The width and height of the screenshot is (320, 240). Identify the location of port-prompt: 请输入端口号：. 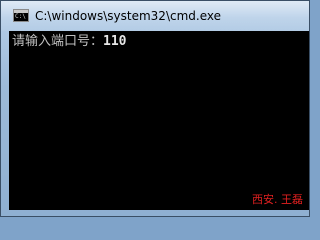
(58, 41).